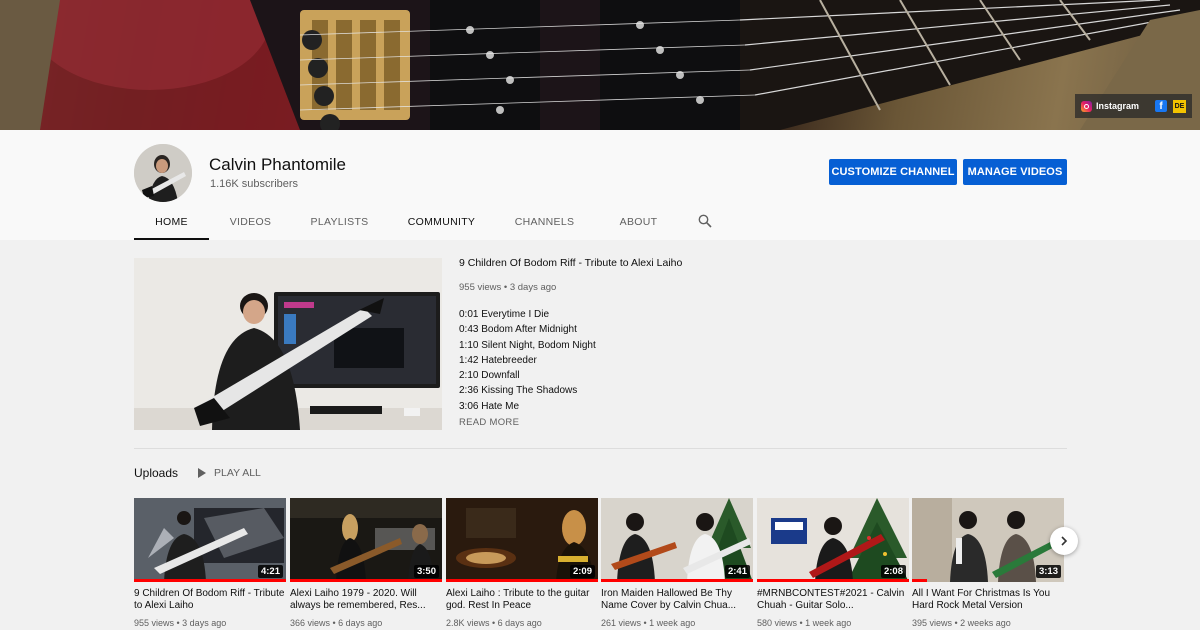 Image resolution: width=1200 pixels, height=630 pixels. What do you see at coordinates (988, 540) in the screenshot?
I see `video-thumbnail: 3:13` at bounding box center [988, 540].